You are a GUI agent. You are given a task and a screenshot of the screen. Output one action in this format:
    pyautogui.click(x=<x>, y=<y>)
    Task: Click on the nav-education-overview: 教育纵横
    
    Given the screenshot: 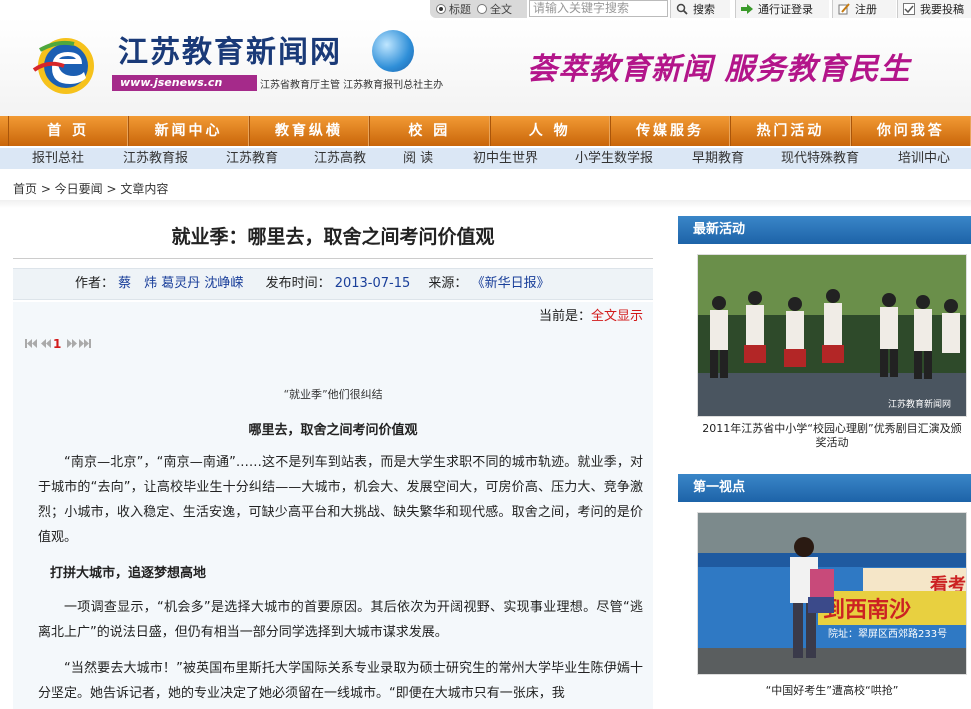 What is the action you would take?
    pyautogui.click(x=309, y=131)
    